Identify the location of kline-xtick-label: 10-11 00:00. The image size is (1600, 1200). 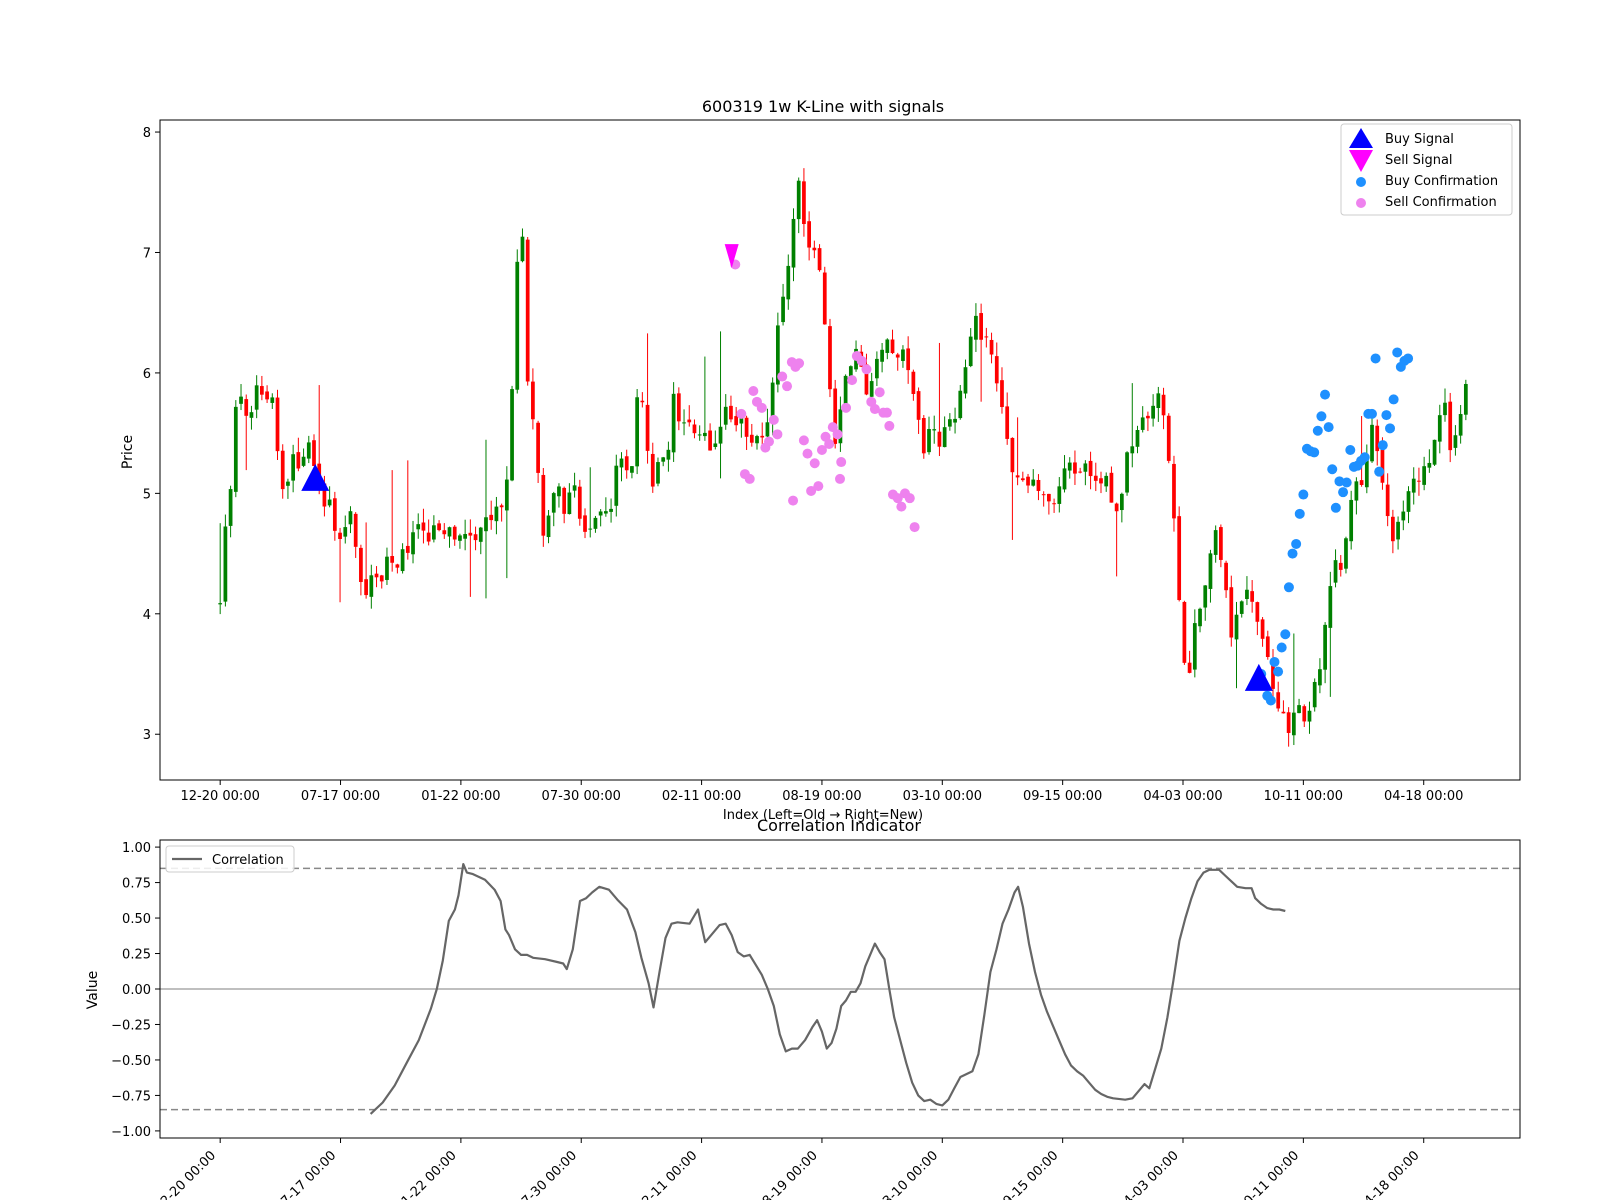
(1303, 796).